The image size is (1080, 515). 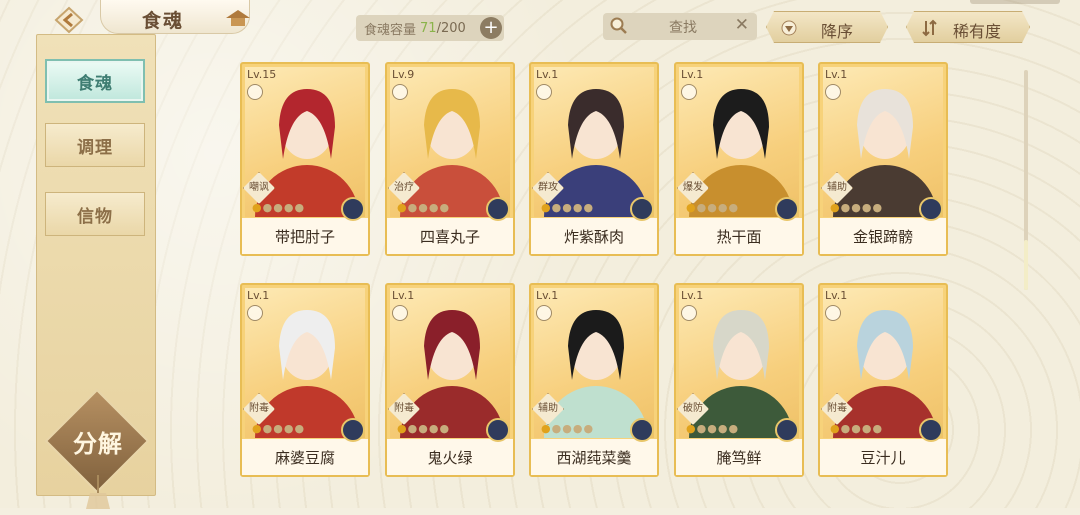 I want to click on sidebar-item-tokens: 信物, so click(x=95, y=214).